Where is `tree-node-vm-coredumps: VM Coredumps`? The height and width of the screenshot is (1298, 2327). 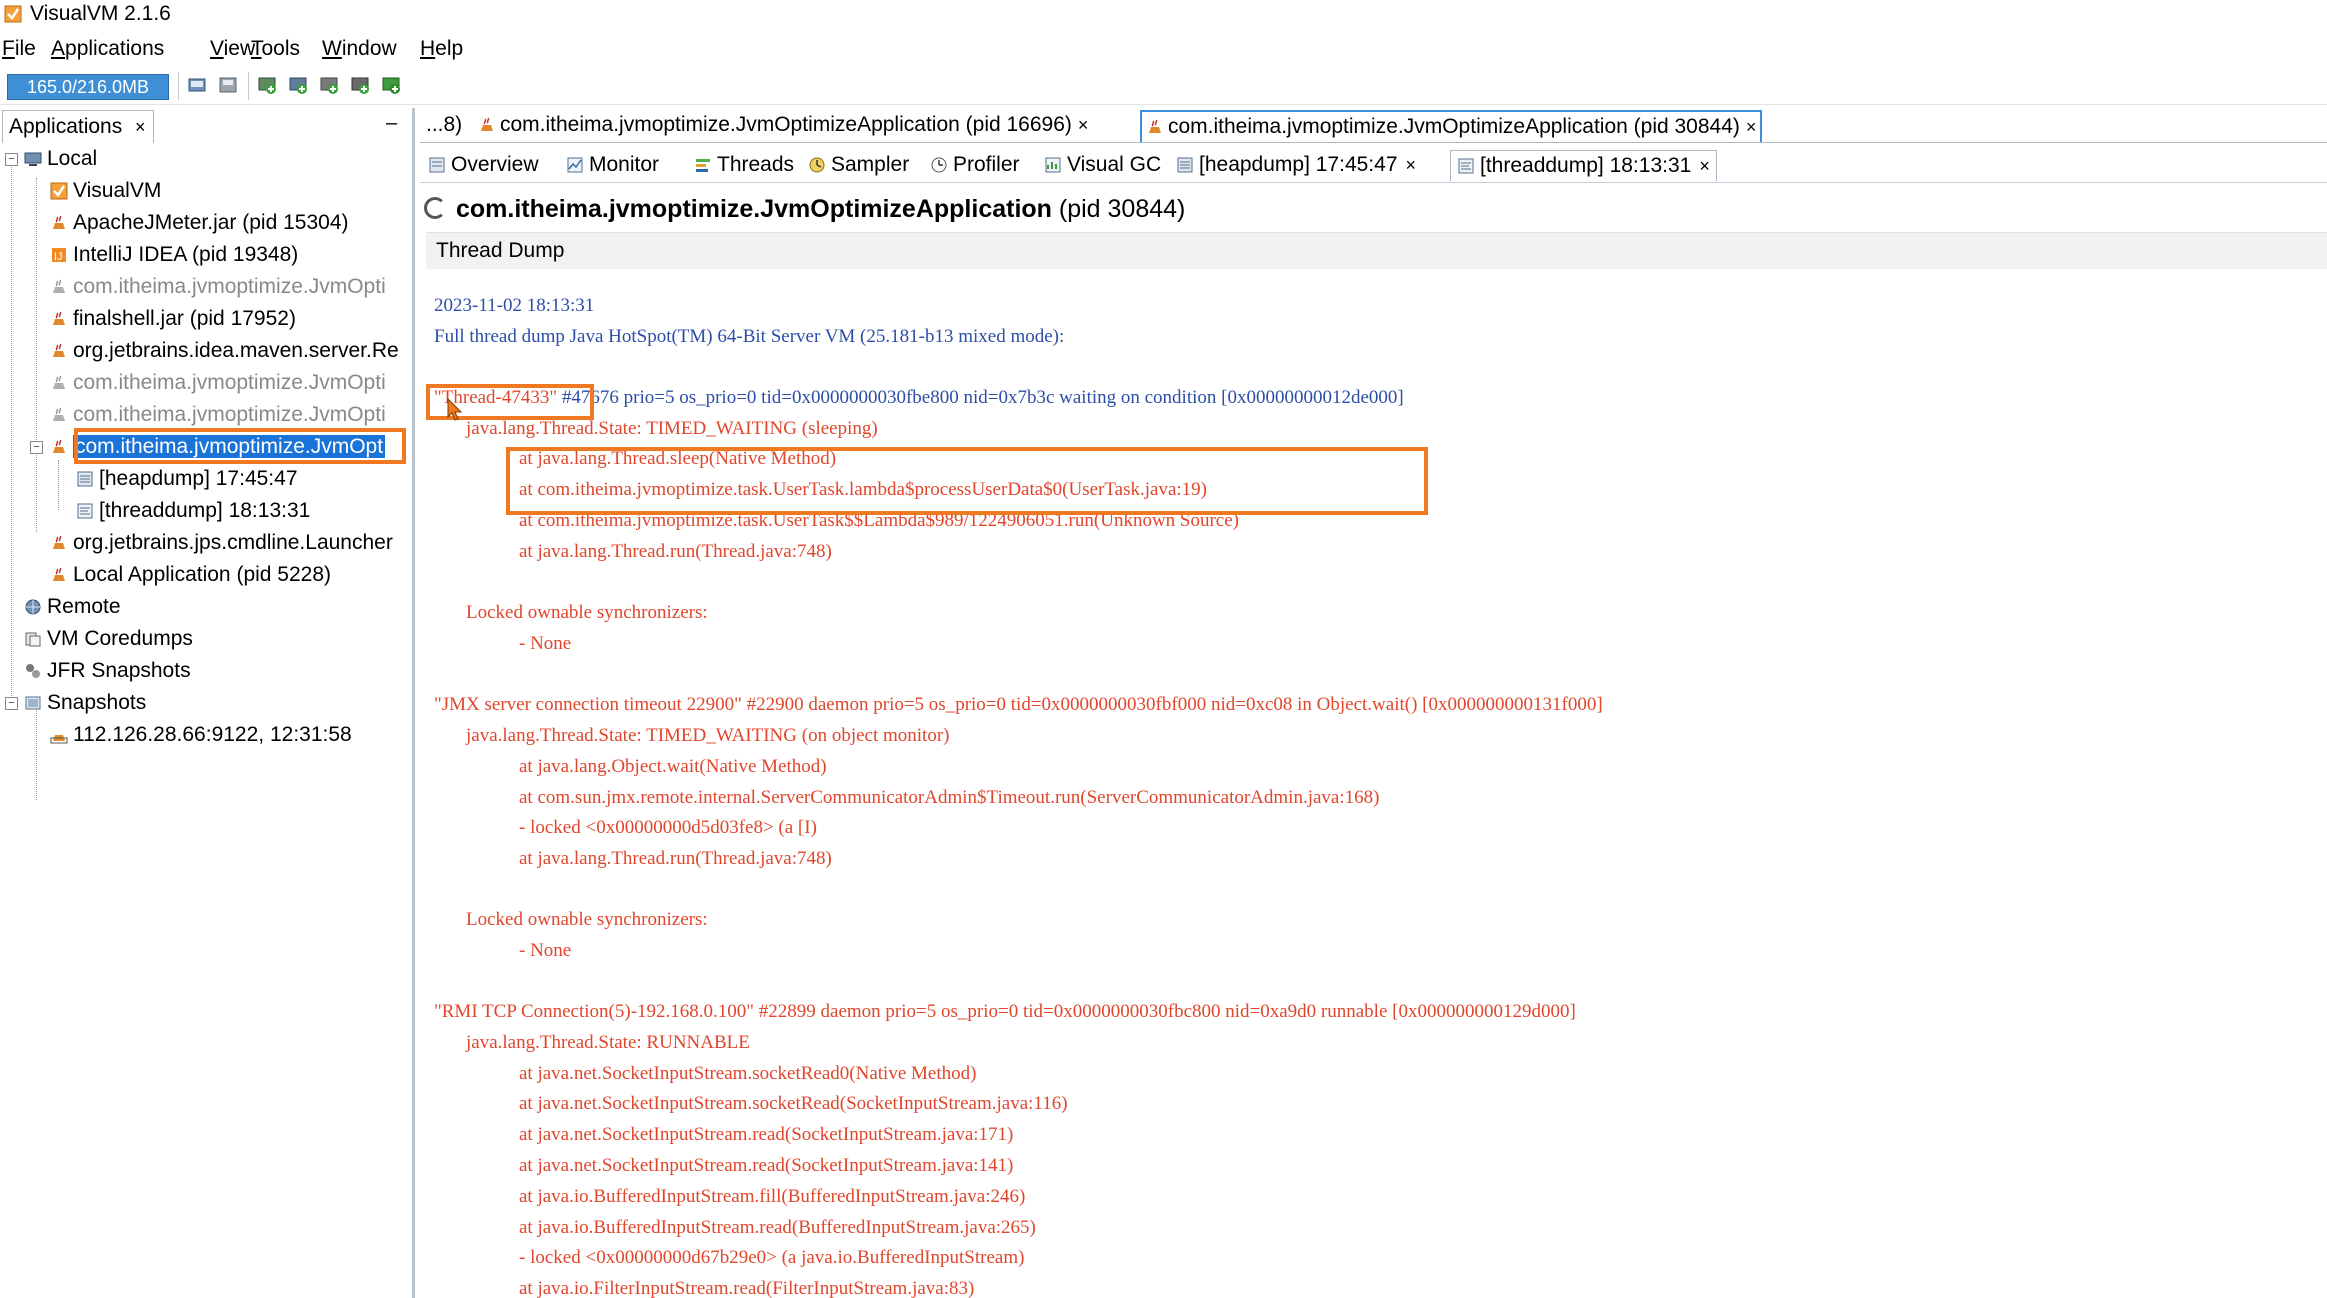
tree-node-vm-coredumps: VM Coredumps is located at coordinates (108, 639).